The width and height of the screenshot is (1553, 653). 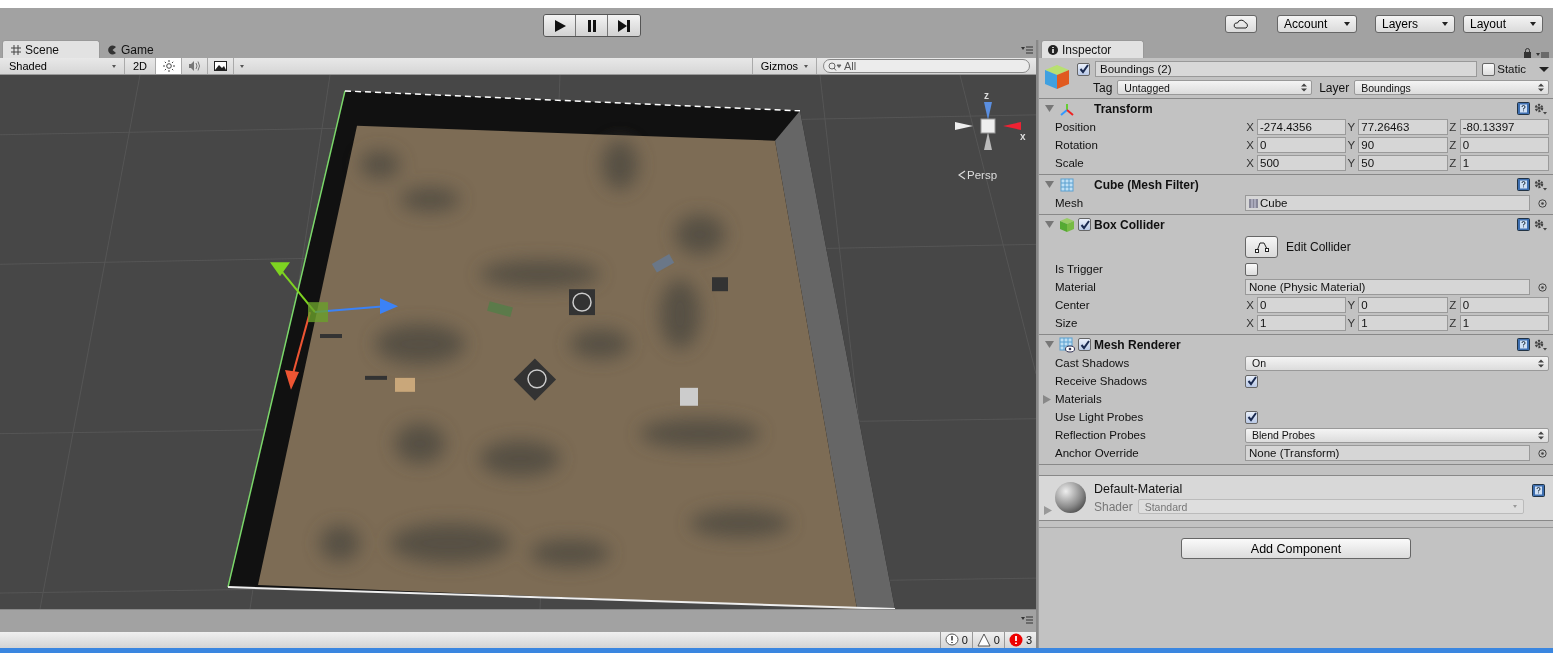 What do you see at coordinates (1317, 24) in the screenshot?
I see `account-dropdown: Account` at bounding box center [1317, 24].